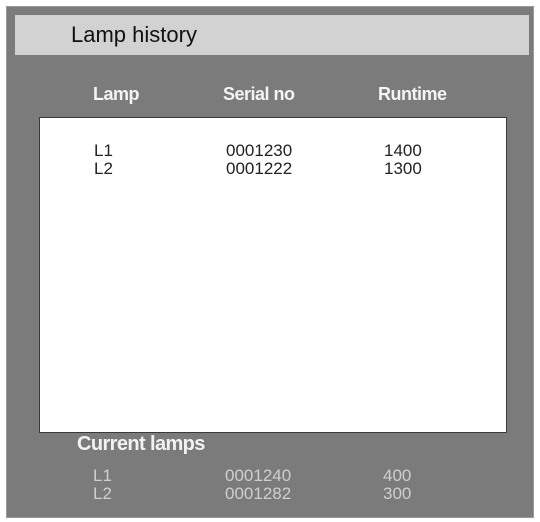 The image size is (540, 522). Describe the element at coordinates (141, 444) in the screenshot. I see `current-lamps-heading: Current lamps` at that location.